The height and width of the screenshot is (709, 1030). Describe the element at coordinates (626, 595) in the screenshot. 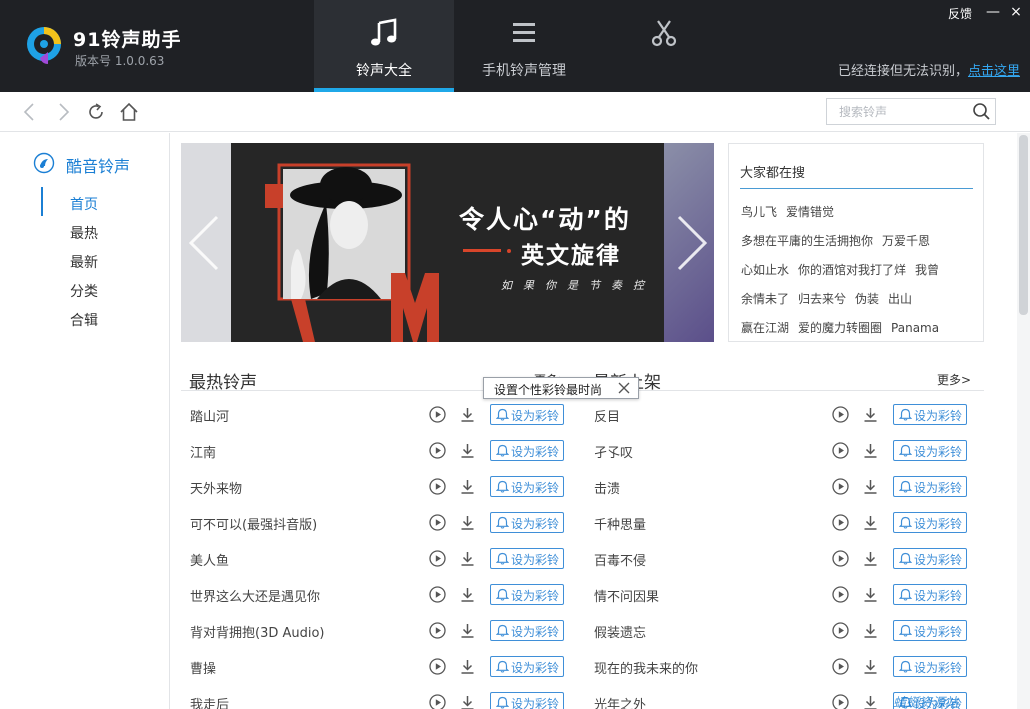

I see `song-title: 情不问因果` at that location.